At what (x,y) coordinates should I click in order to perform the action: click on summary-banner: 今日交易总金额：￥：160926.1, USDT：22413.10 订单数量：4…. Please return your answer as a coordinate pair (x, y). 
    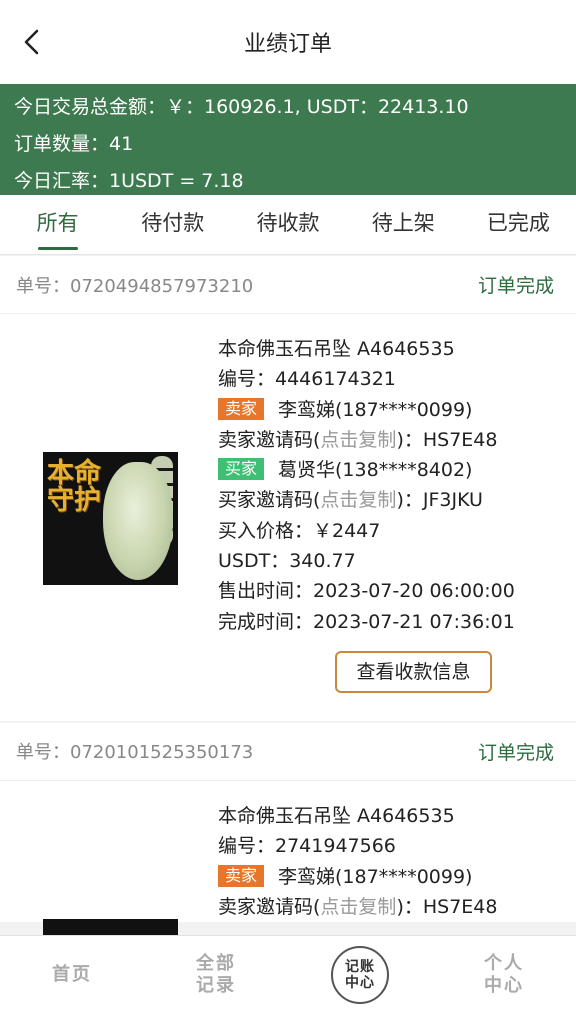
    Looking at the image, I should click on (288, 139).